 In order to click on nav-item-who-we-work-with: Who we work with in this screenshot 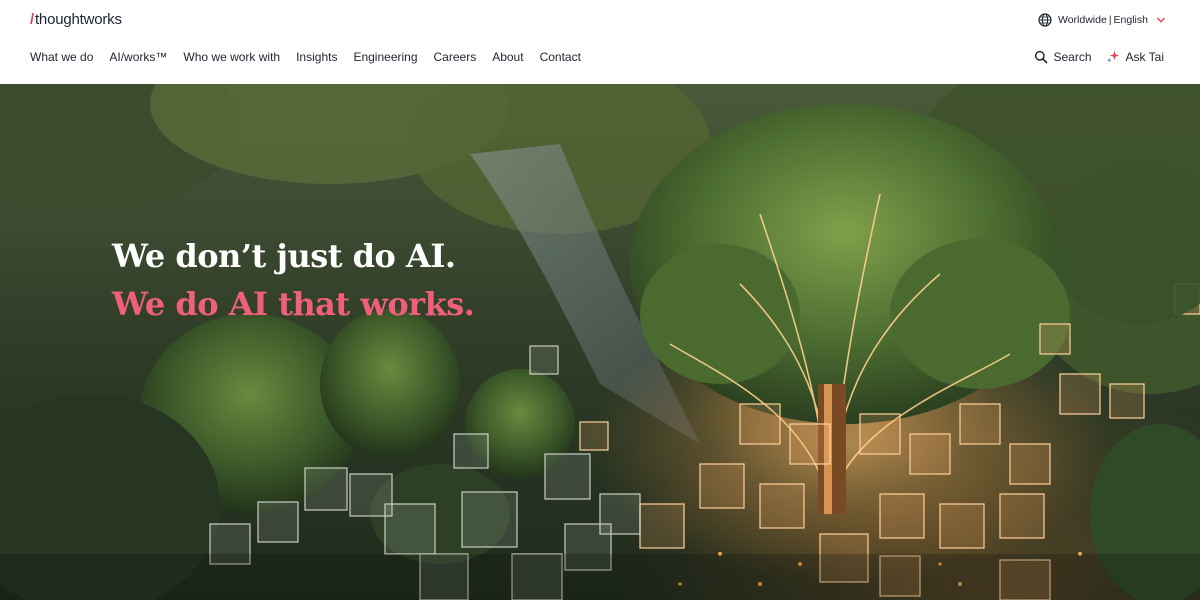, I will do `click(231, 57)`.